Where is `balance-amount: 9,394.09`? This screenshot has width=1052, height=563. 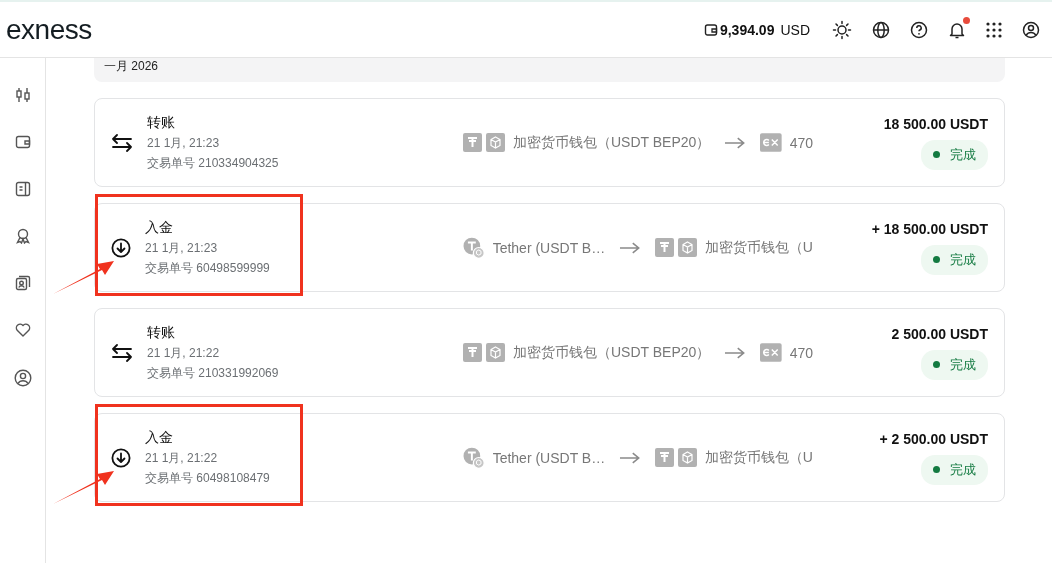
balance-amount: 9,394.09 is located at coordinates (747, 29).